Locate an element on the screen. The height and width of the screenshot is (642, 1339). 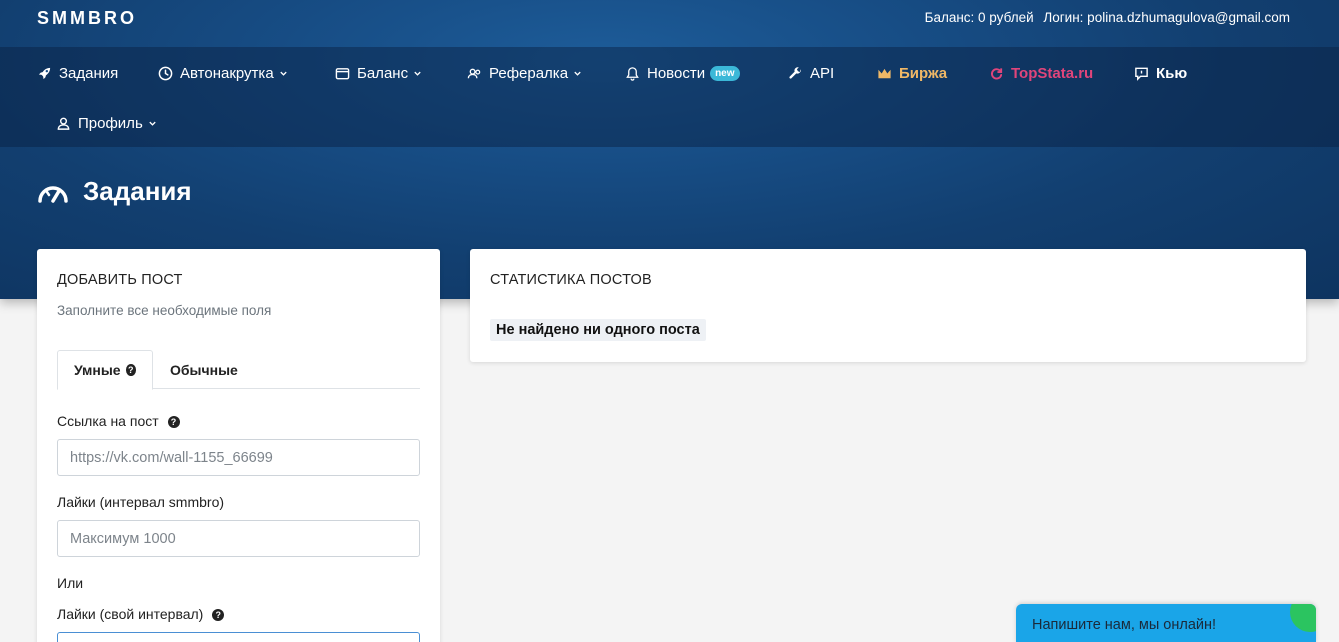
nav-item-balance: Баланс is located at coordinates (378, 73).